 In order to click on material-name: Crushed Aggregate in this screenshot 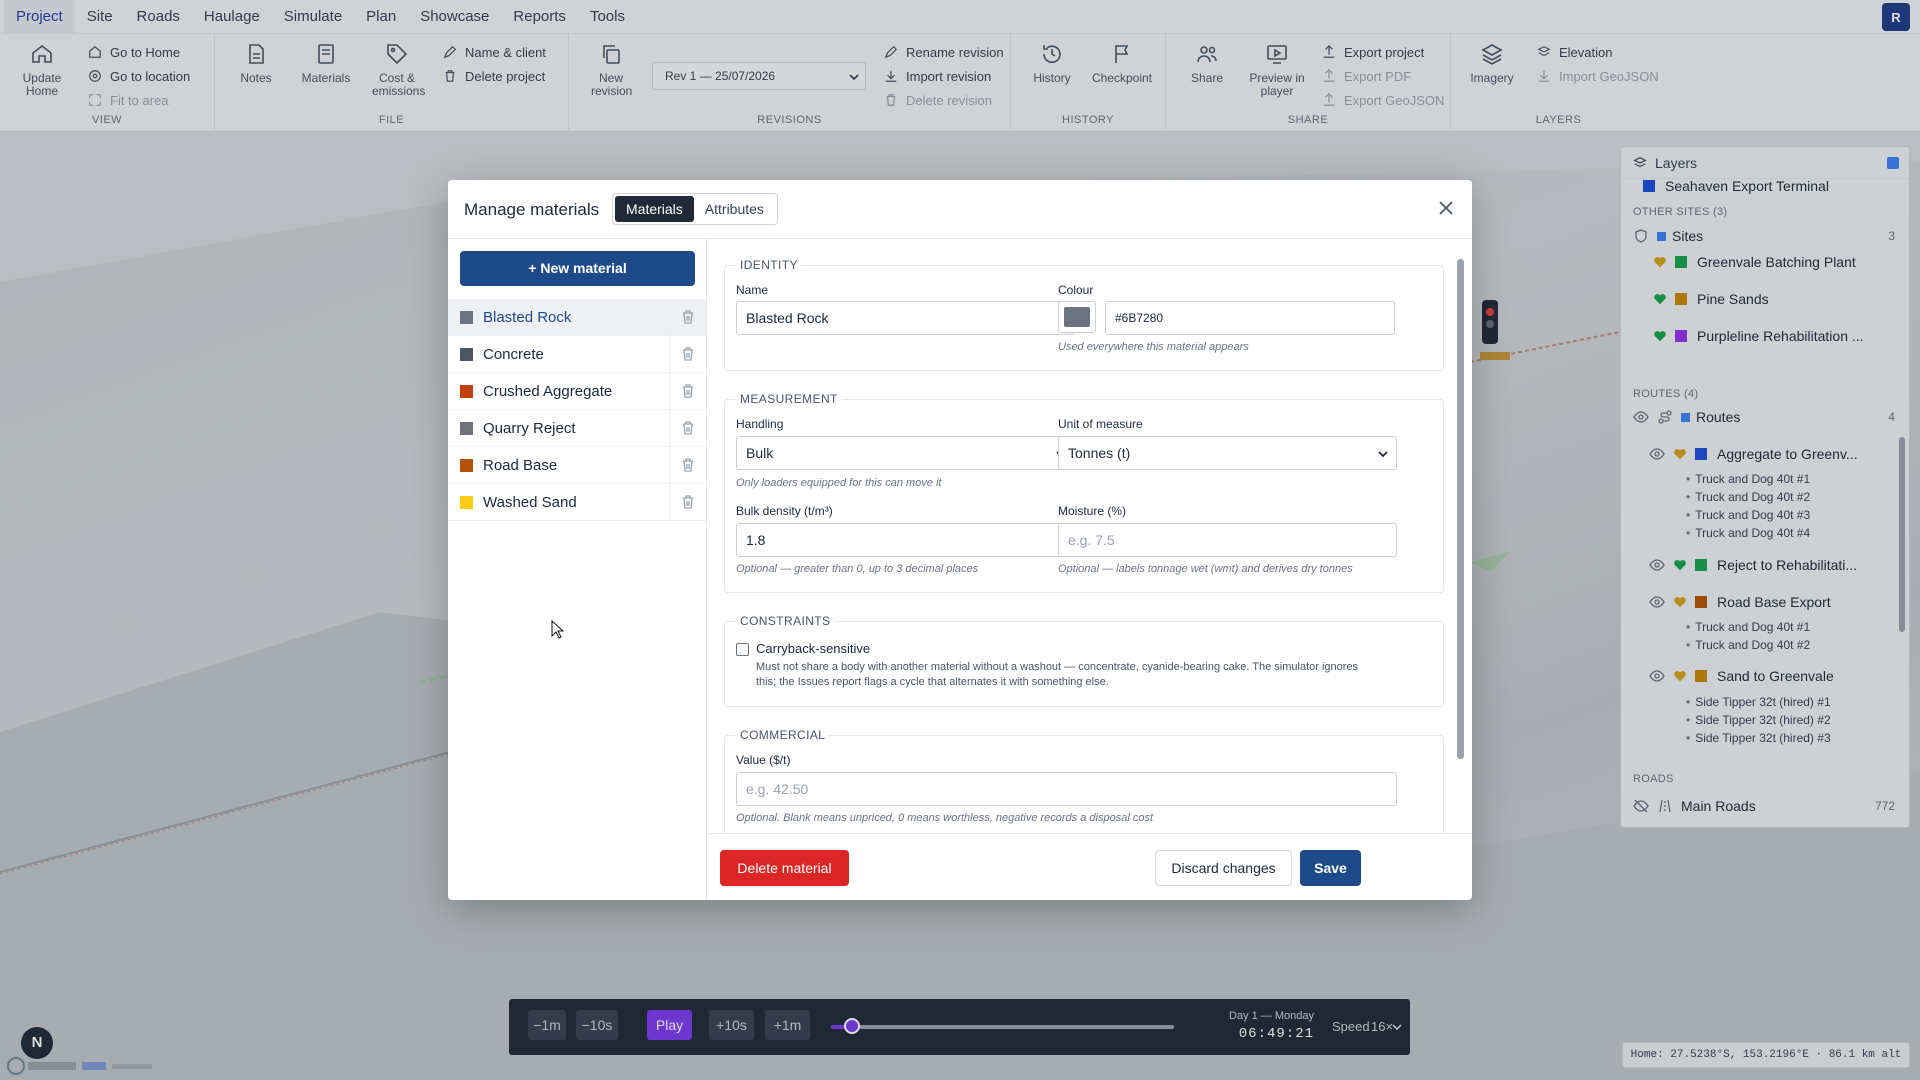, I will do `click(548, 391)`.